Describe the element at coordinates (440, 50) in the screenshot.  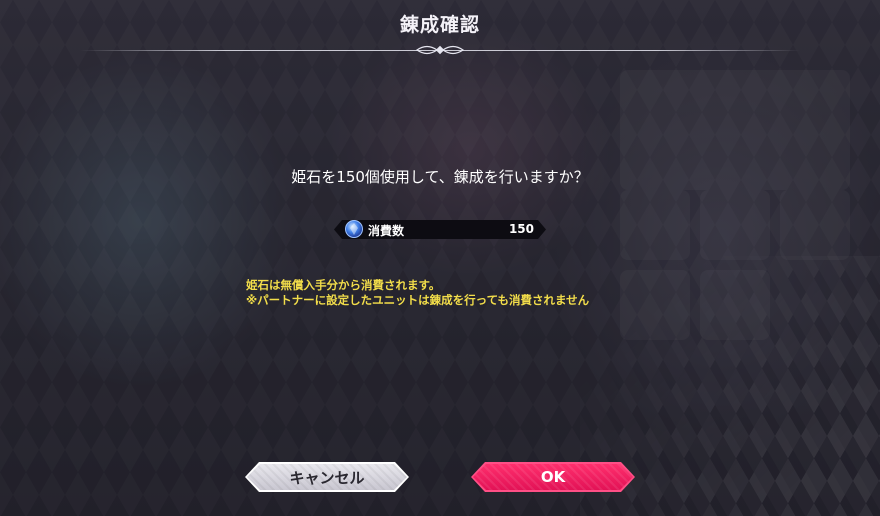
I see `ornament-icon` at that location.